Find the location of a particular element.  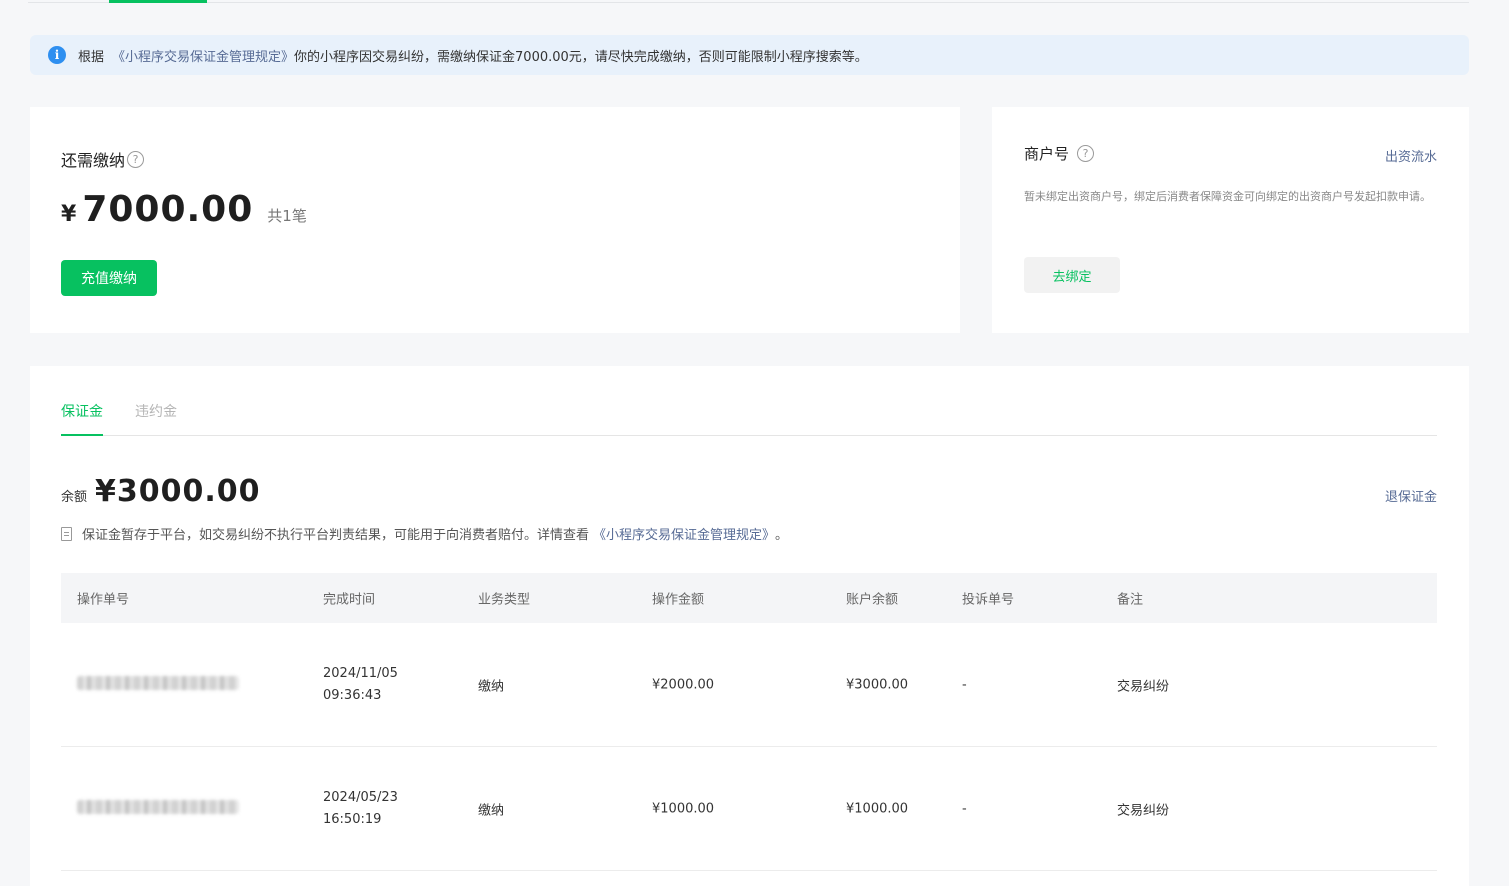

amount-due-label: 还需缴纳 is located at coordinates (93, 160).